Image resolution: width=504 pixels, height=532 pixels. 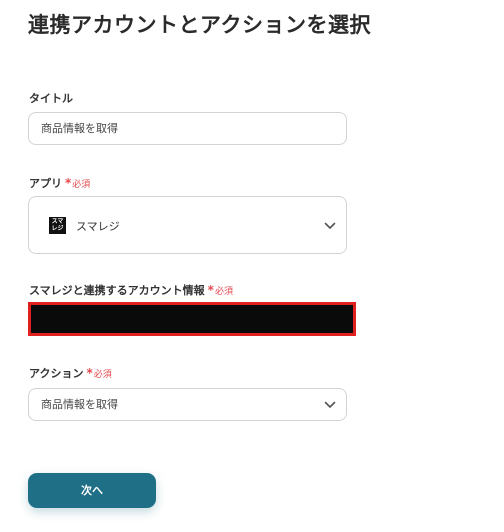 I want to click on action-select: 商品情報を取得, so click(x=187, y=404).